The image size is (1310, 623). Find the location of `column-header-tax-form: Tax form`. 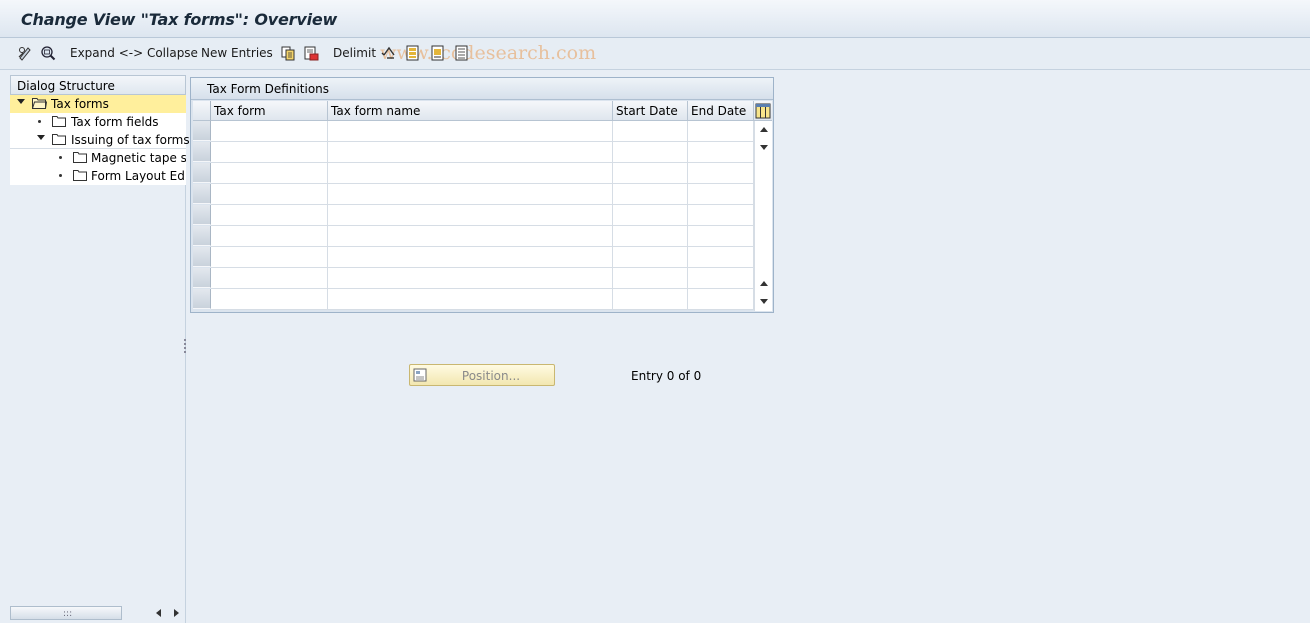

column-header-tax-form: Tax form is located at coordinates (269, 111).